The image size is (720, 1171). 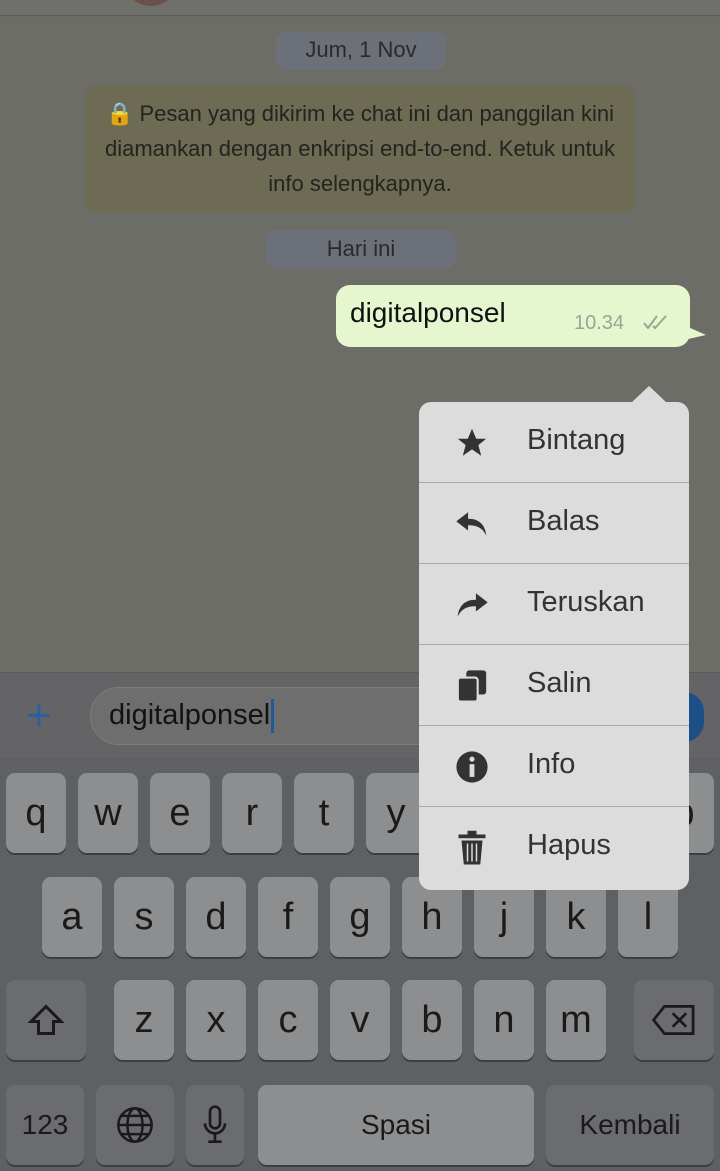 I want to click on text-caret, so click(x=273, y=716).